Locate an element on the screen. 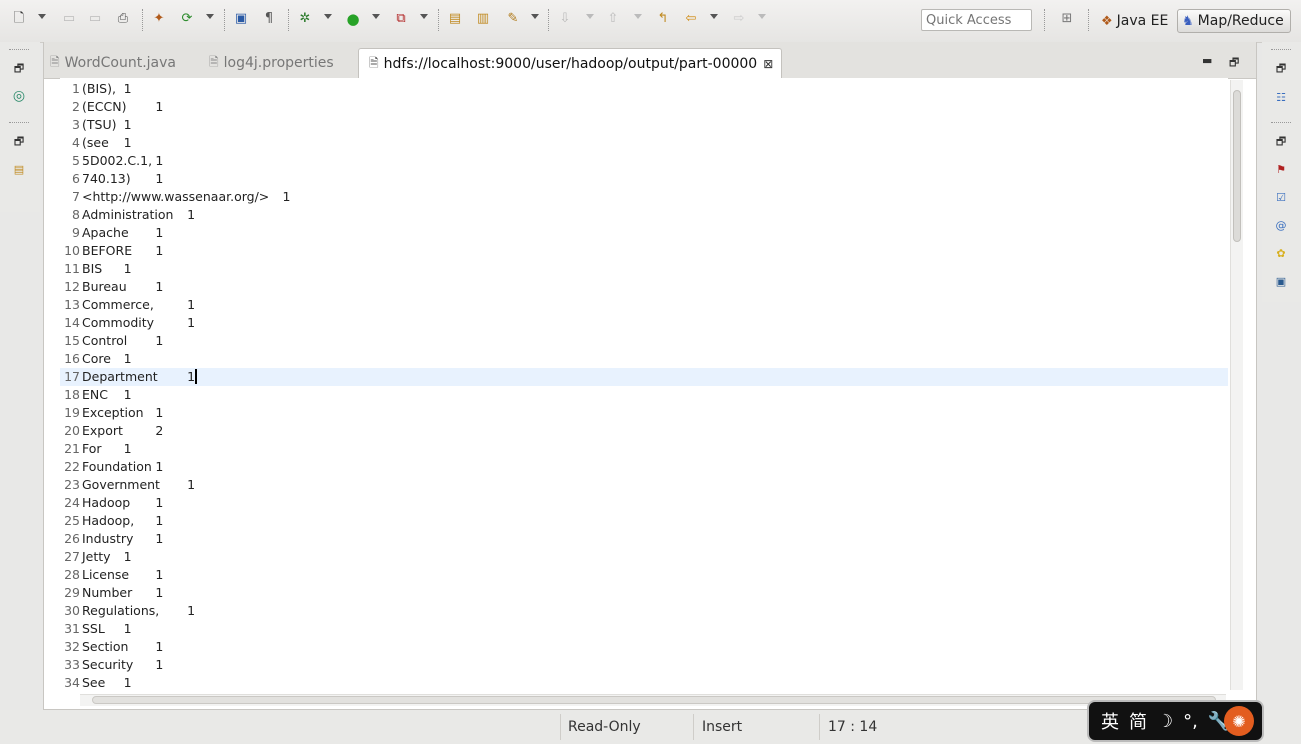 The width and height of the screenshot is (1301, 744). toggle-mark-occurrences-icon: ▣ is located at coordinates (241, 19).